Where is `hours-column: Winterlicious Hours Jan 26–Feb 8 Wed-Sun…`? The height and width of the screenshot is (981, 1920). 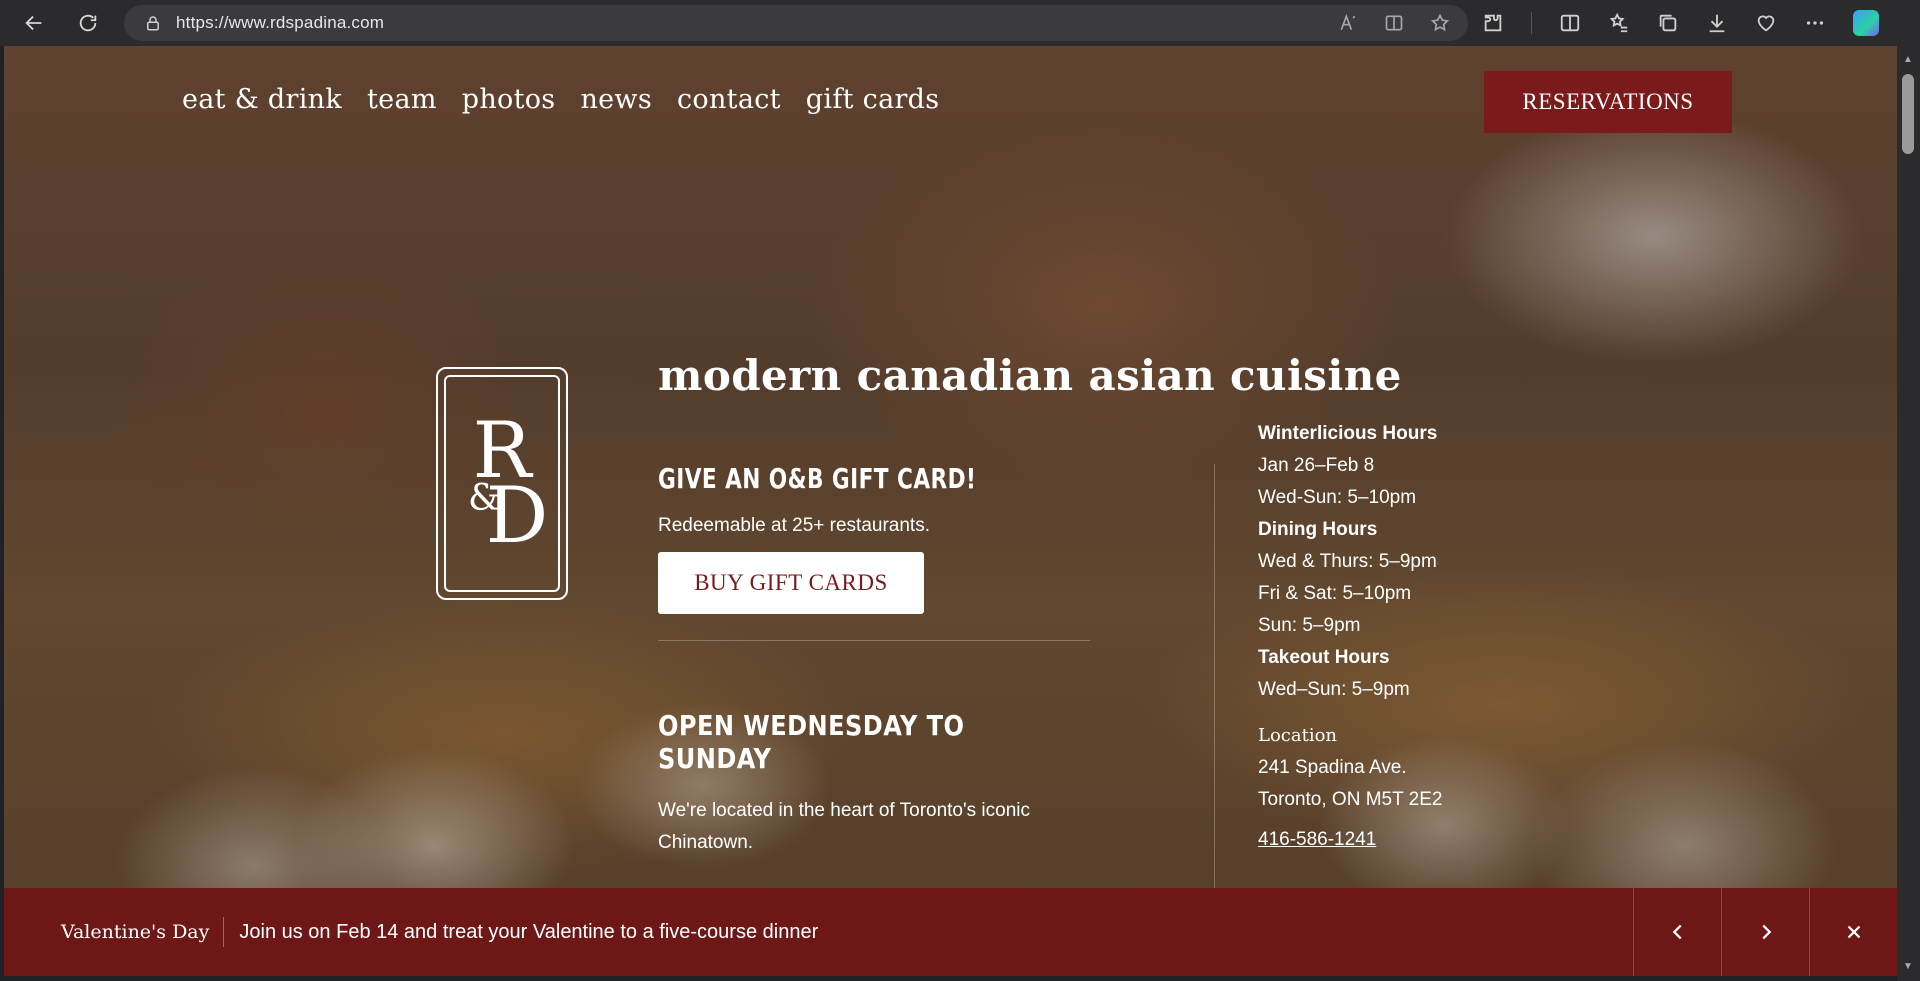
hours-column: Winterlicious Hours Jan 26–Feb 8 Wed-Sun… is located at coordinates (1350, 637).